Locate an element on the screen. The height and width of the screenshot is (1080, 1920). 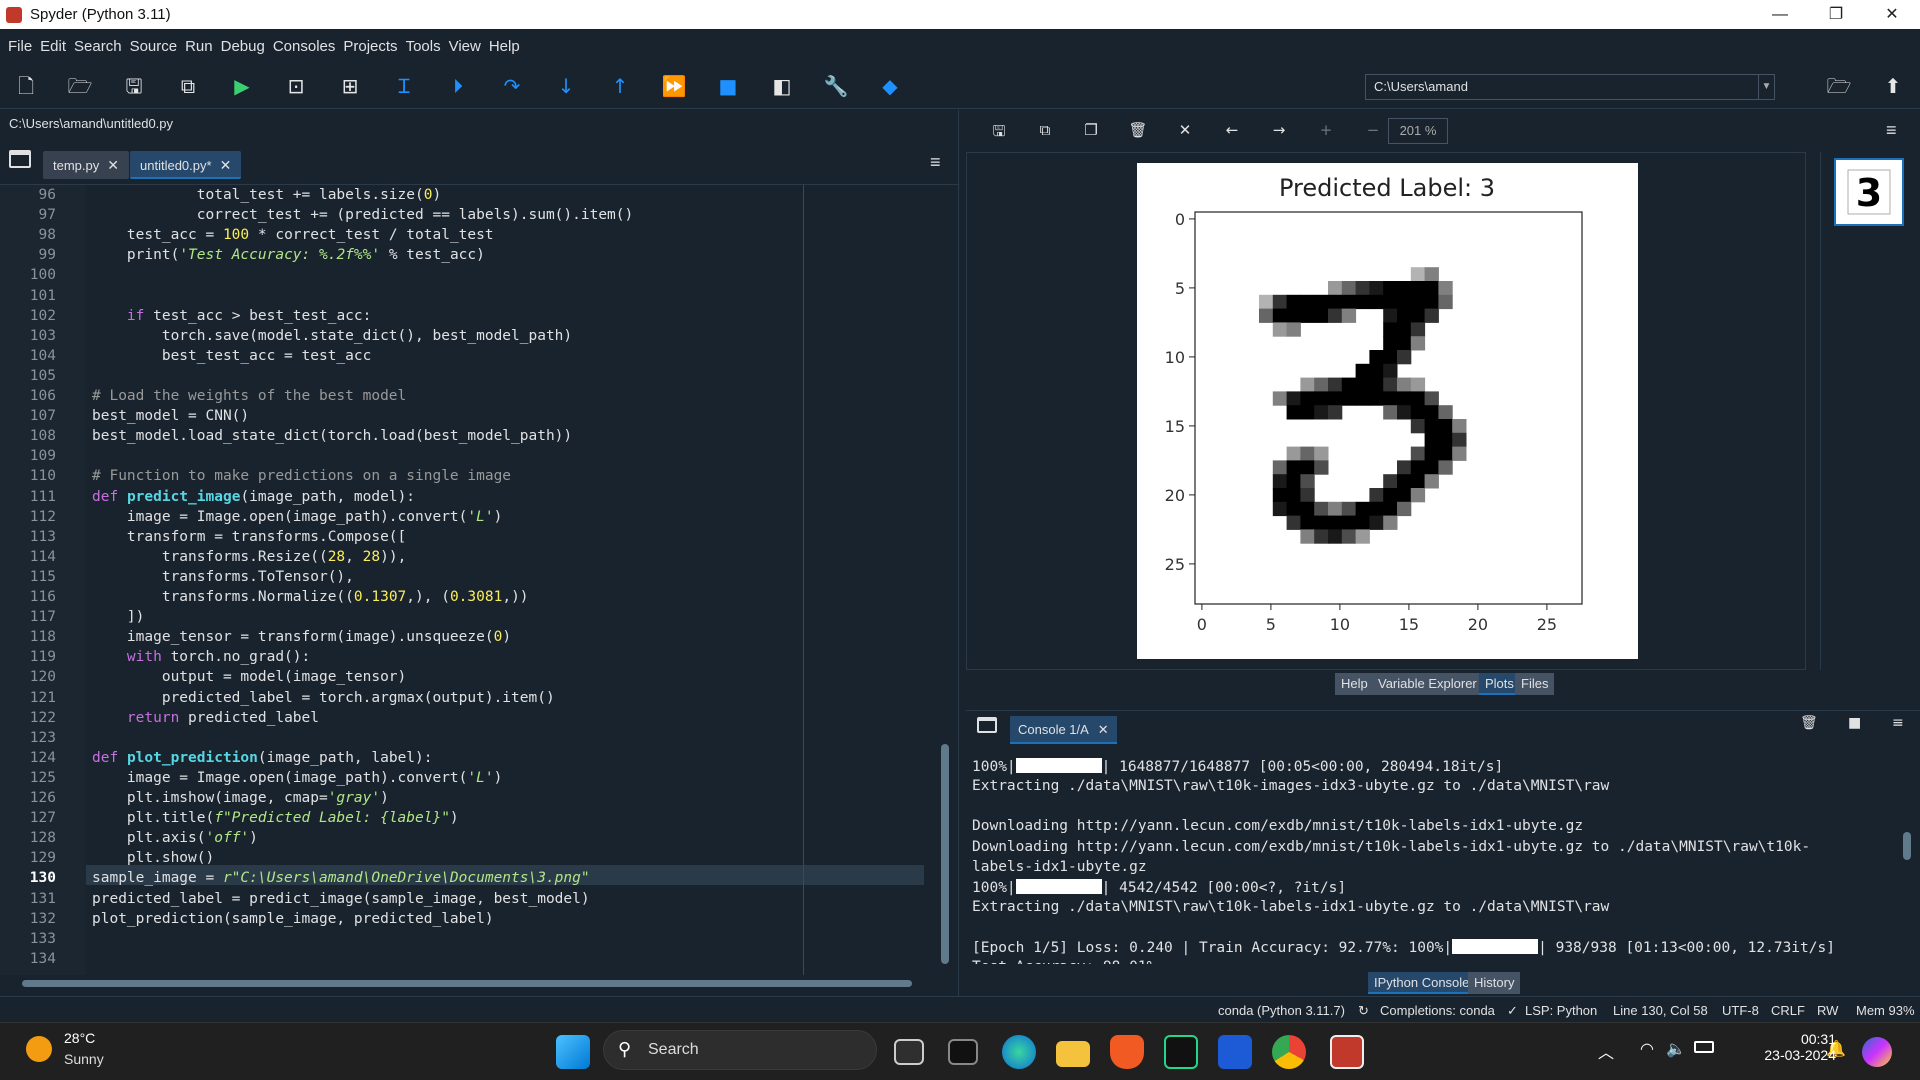
menu-run: Run is located at coordinates (199, 46).